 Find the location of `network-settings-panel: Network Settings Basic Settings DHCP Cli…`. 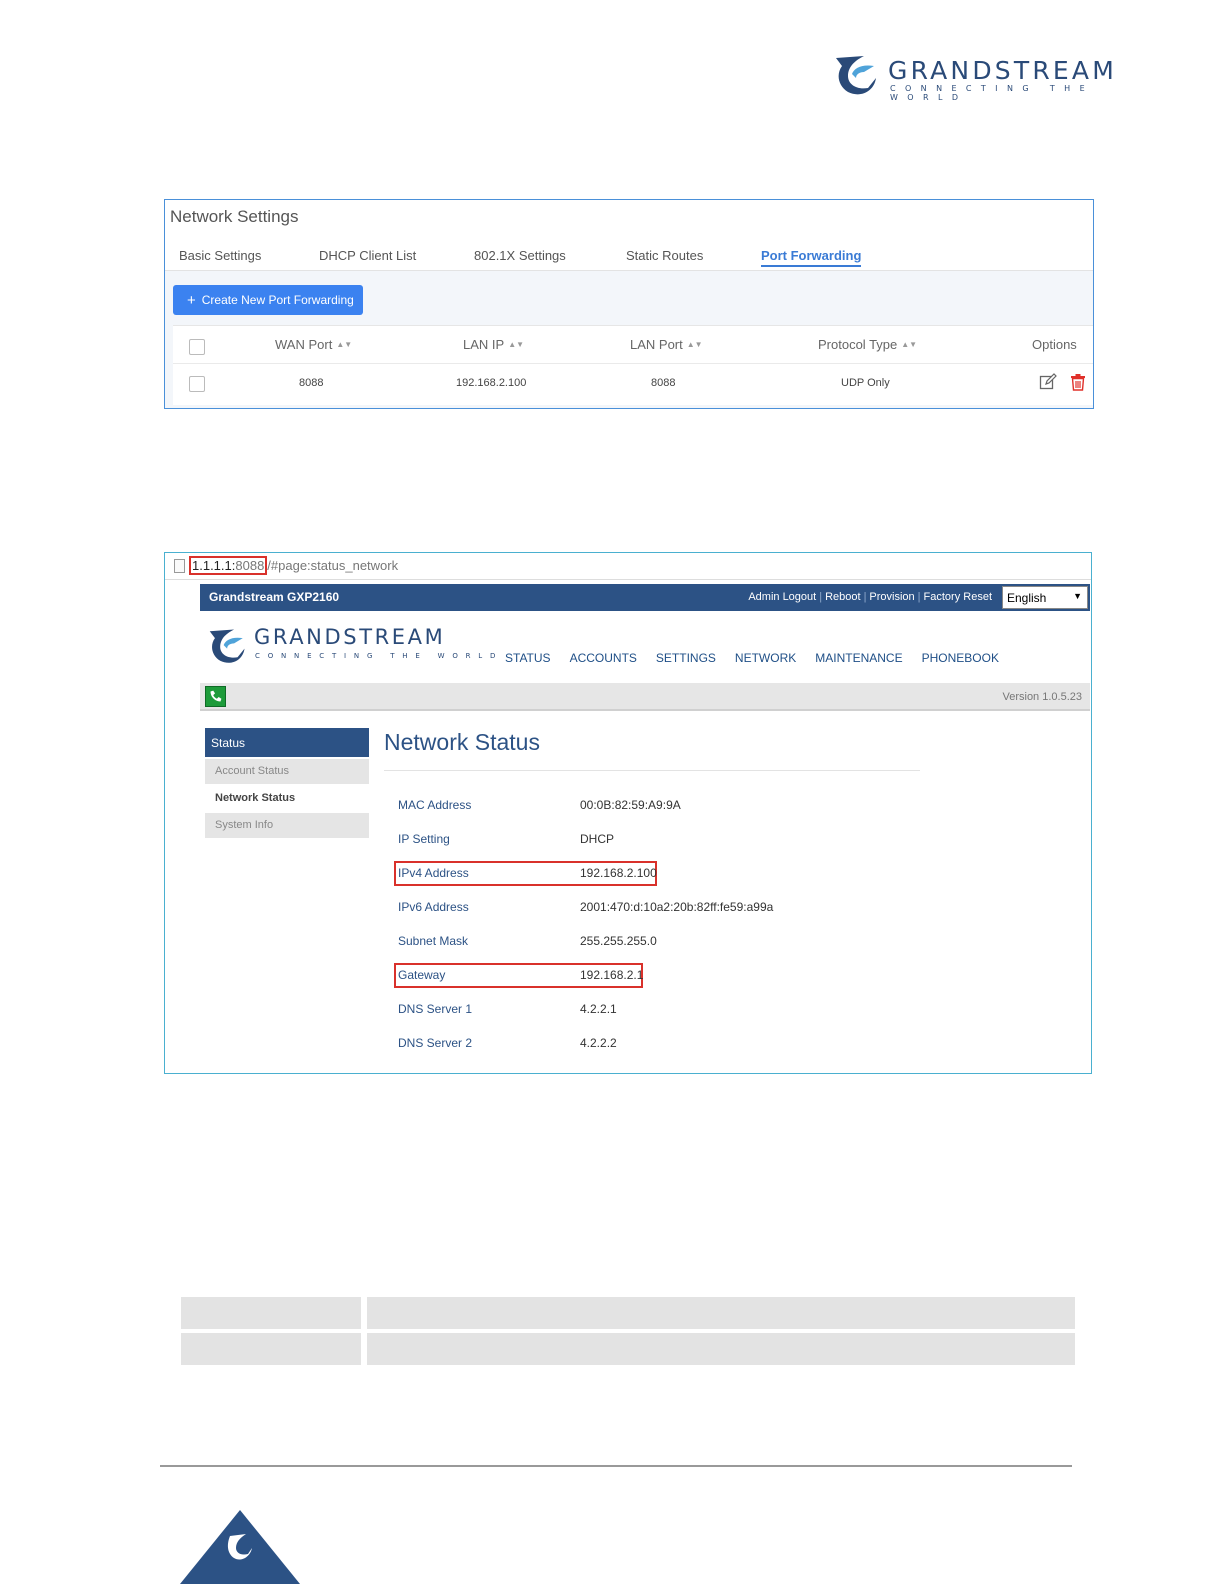

network-settings-panel: Network Settings Basic Settings DHCP Cli… is located at coordinates (629, 304).